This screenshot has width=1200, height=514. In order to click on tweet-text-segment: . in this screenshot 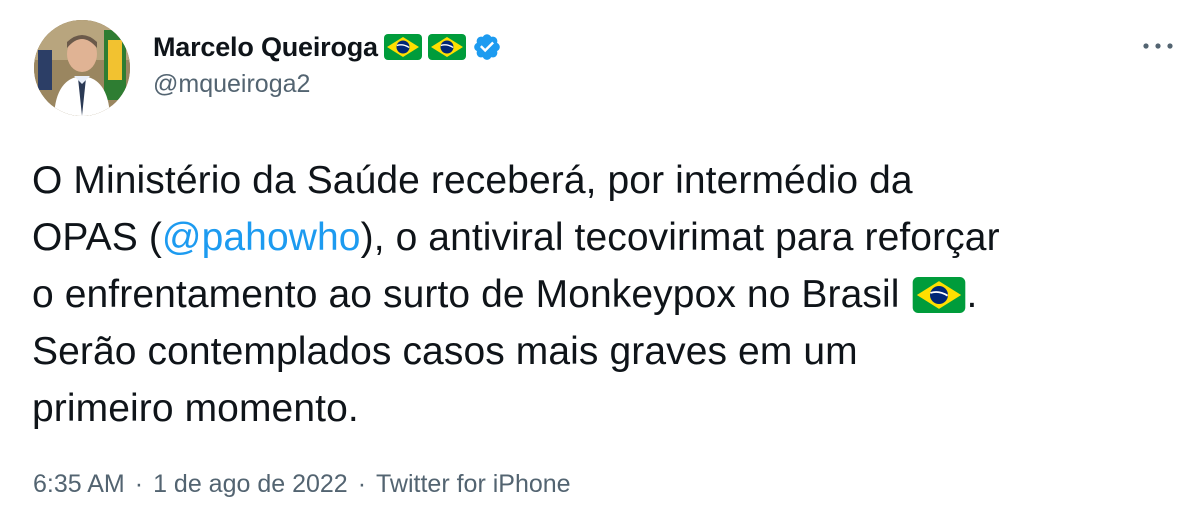, I will do `click(972, 294)`.